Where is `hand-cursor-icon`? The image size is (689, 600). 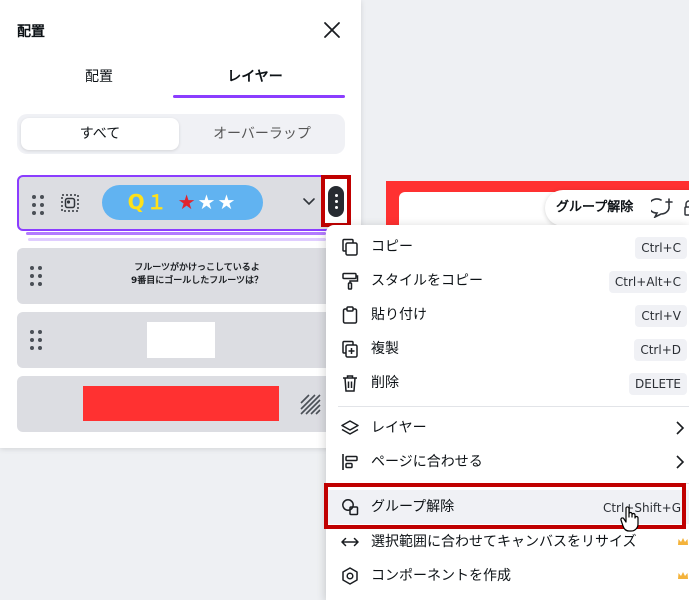 hand-cursor-icon is located at coordinates (629, 519).